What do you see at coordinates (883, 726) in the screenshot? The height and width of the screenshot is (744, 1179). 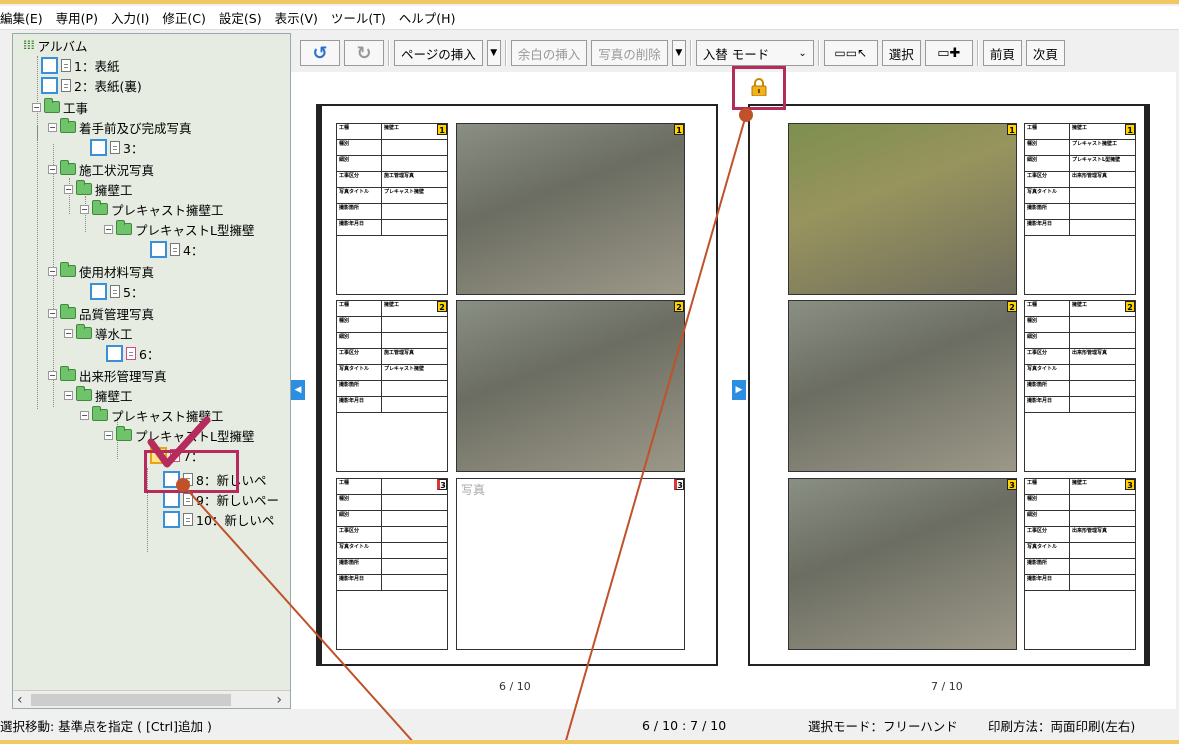 I see `status-select-mode: 選択モード：フリーハンド` at bounding box center [883, 726].